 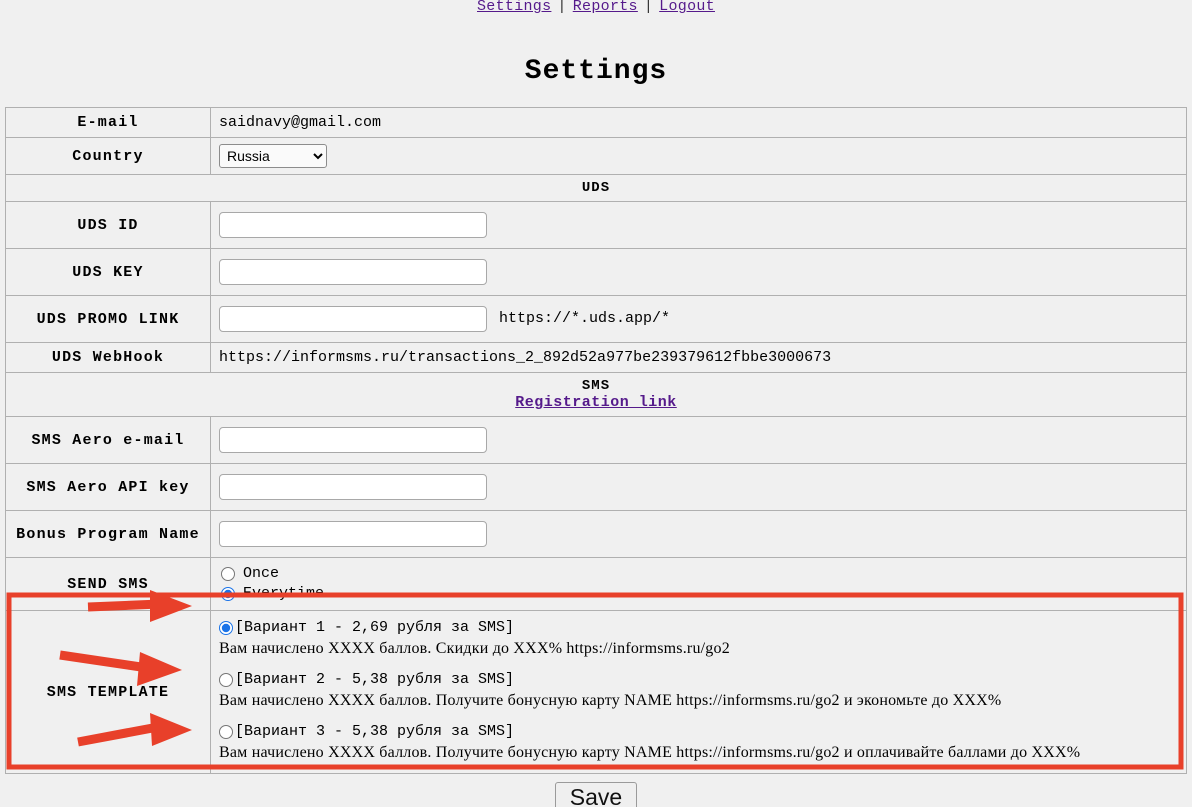 I want to click on send-sms-option-once: Once, so click(x=698, y=574).